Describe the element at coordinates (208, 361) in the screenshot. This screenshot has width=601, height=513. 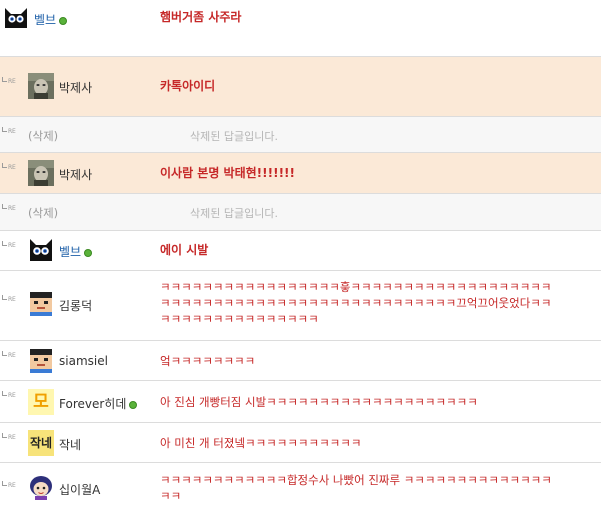
I see `comment-text: 엌ㅋㅋㅋㅋㅋㅋㅋㅋ` at that location.